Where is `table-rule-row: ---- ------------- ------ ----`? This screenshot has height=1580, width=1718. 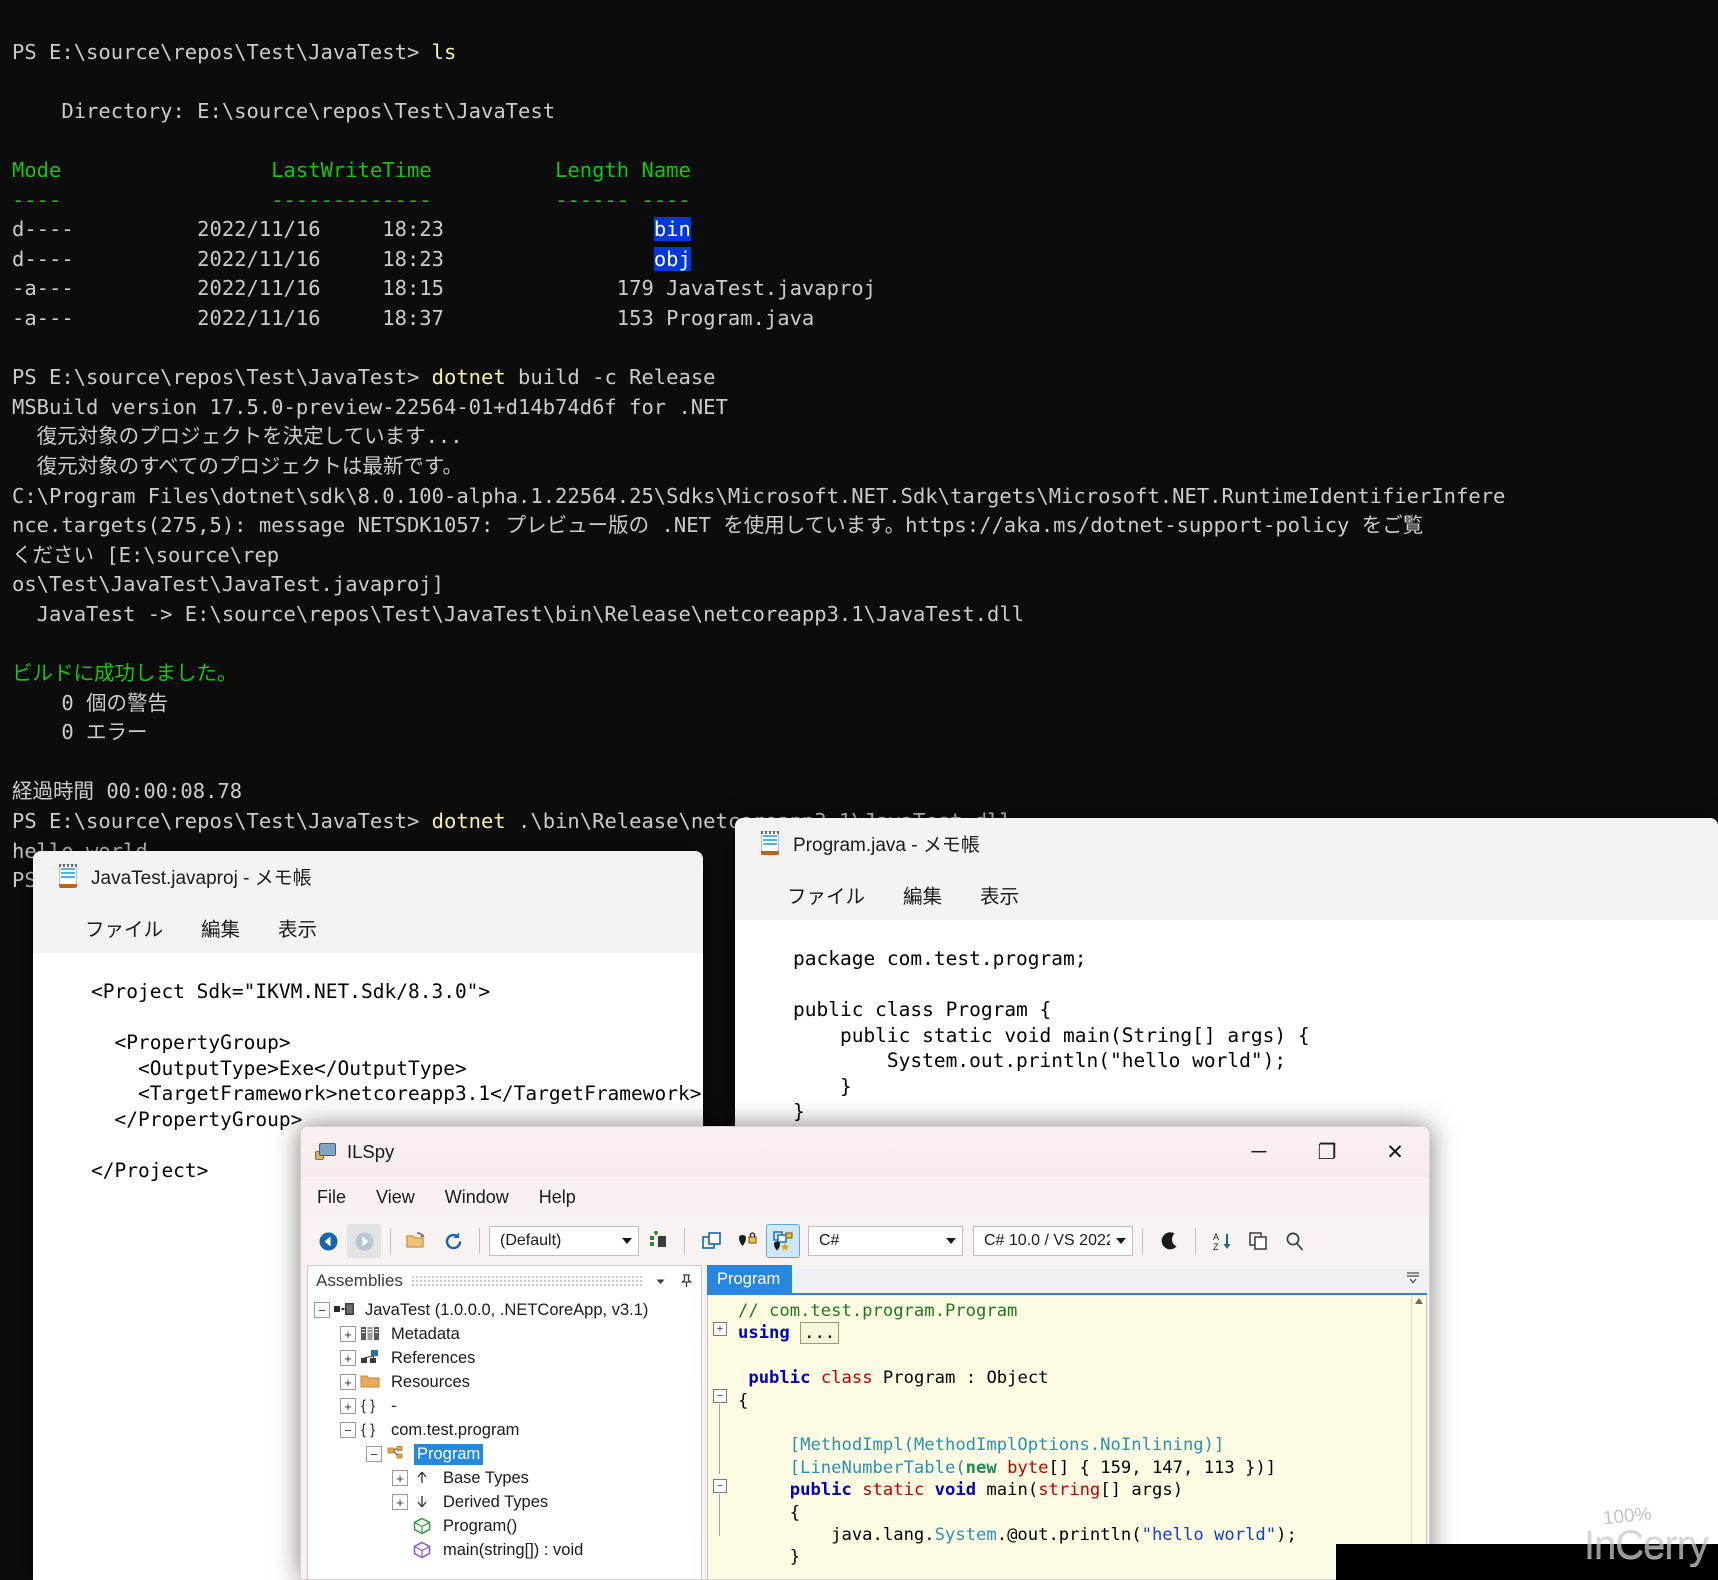
table-rule-row: ---- ------------- ------ ---- is located at coordinates (351, 200).